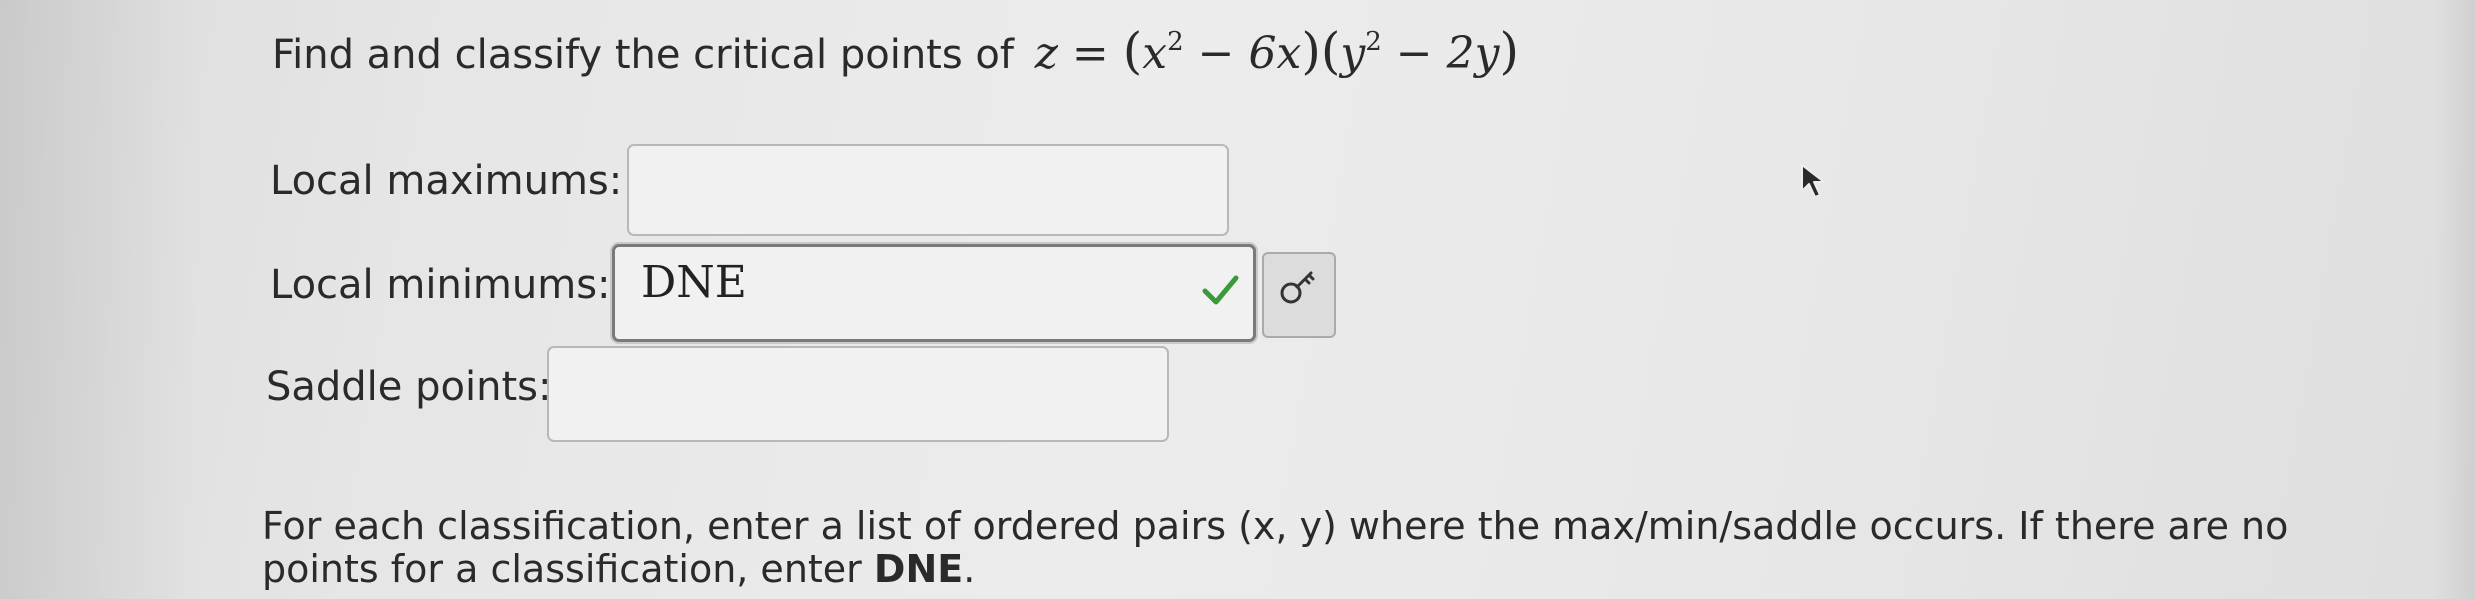 The height and width of the screenshot is (599, 2475). What do you see at coordinates (440, 285) in the screenshot?
I see `local-min-label: Local minimums:` at bounding box center [440, 285].